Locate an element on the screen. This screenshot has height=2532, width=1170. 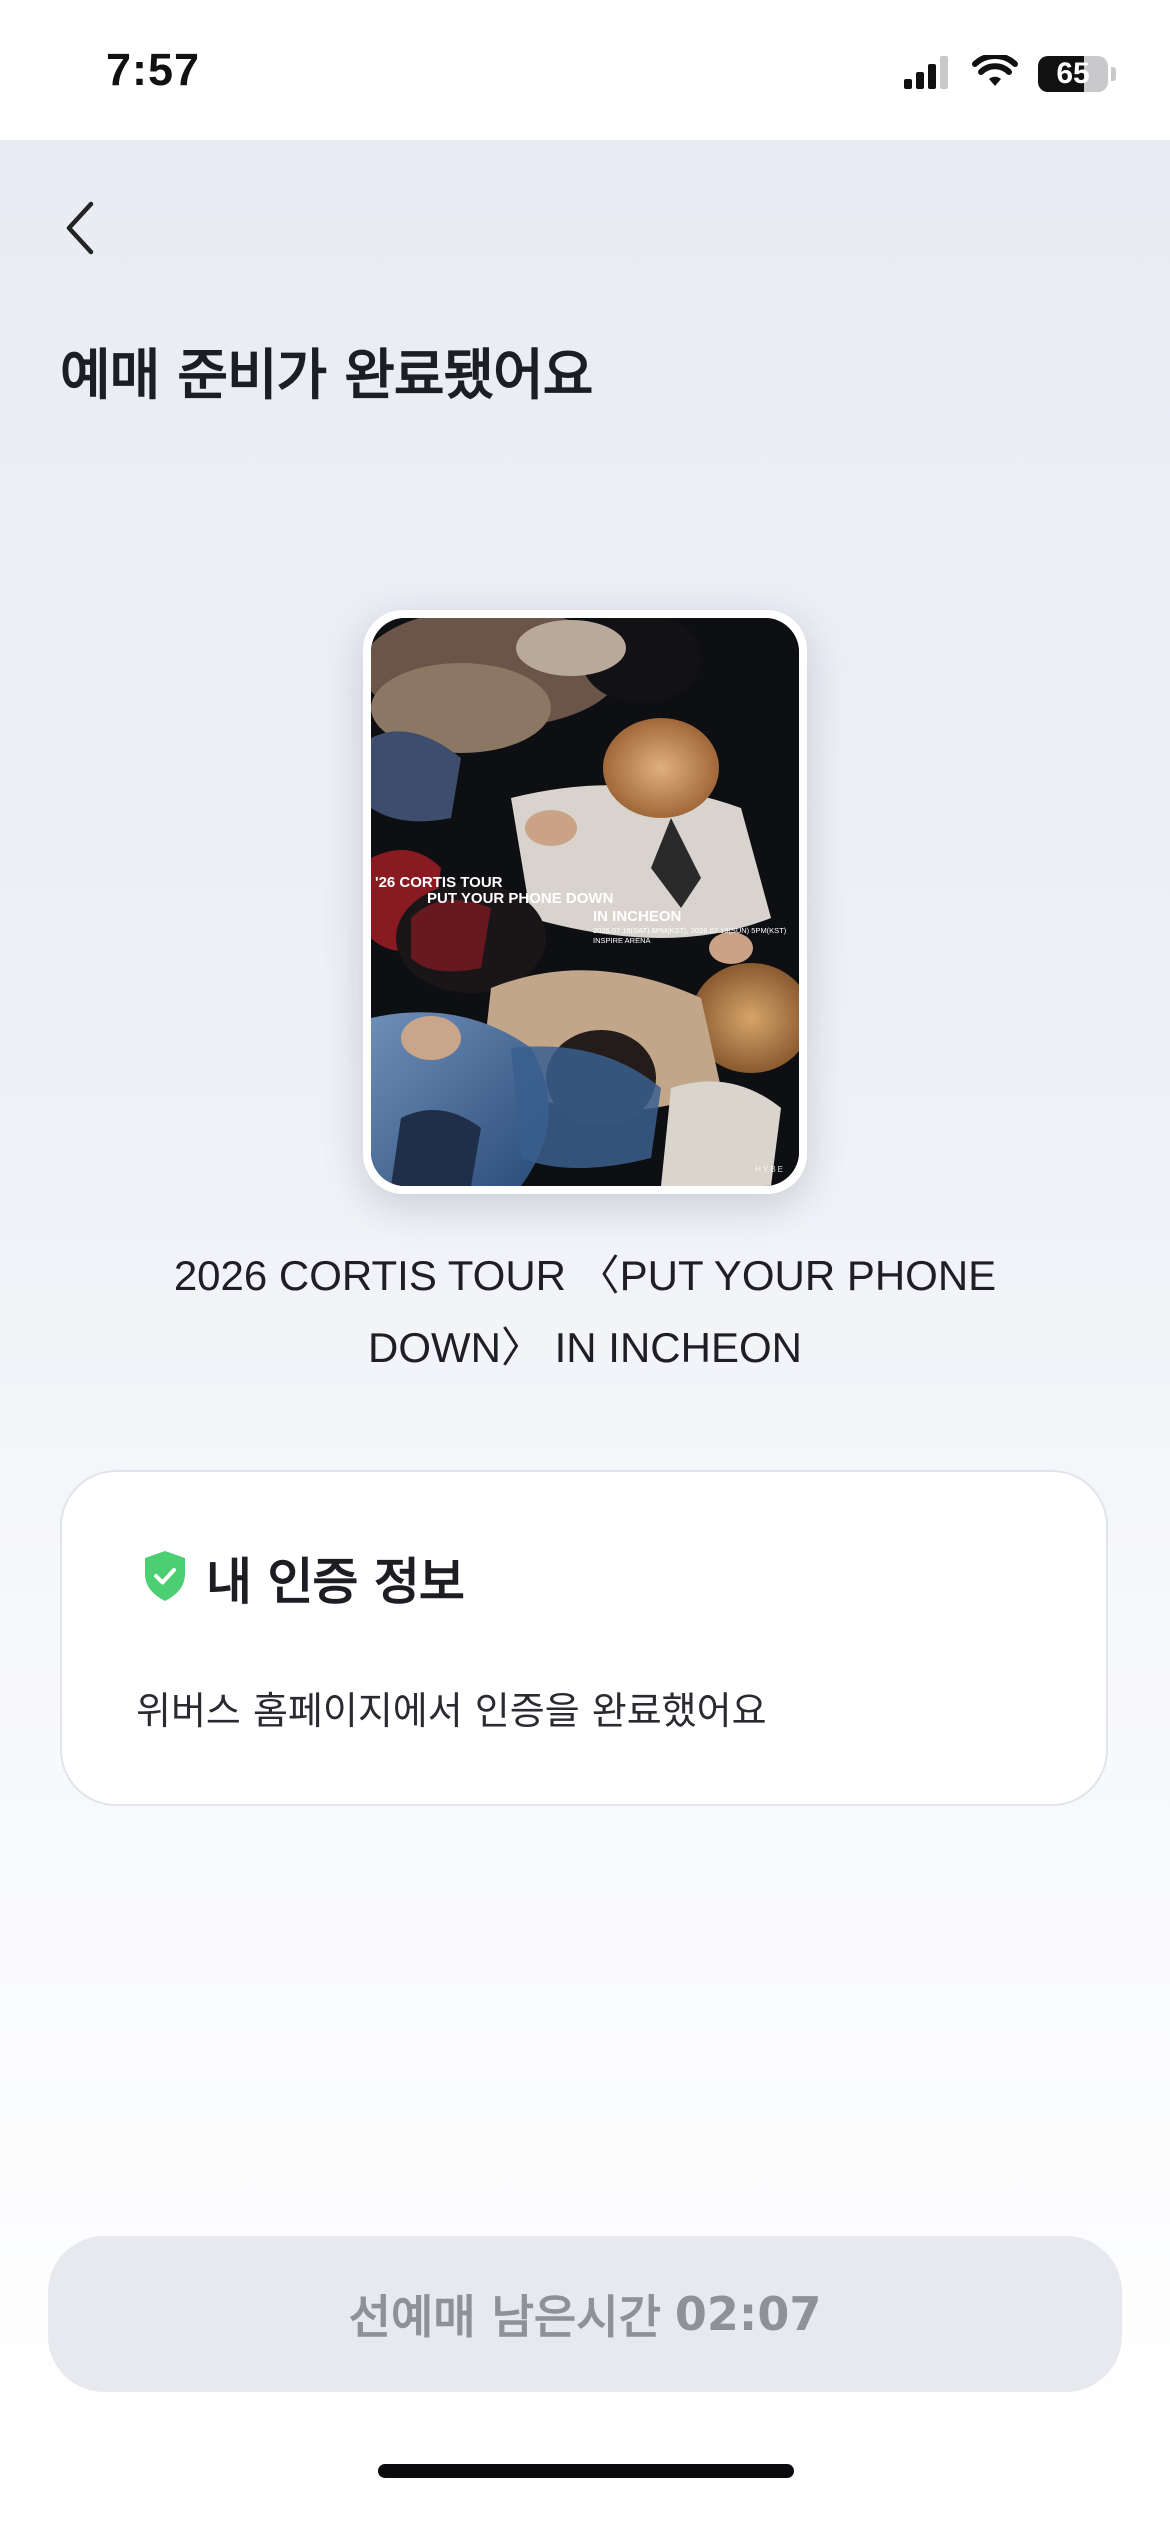
chevron-left-icon is located at coordinates (80, 230).